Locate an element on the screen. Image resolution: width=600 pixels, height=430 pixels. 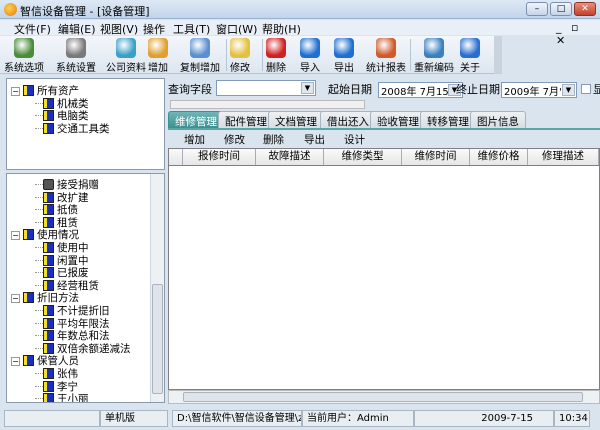
toolbar-button-11: 关于 is located at coordinates (470, 56).